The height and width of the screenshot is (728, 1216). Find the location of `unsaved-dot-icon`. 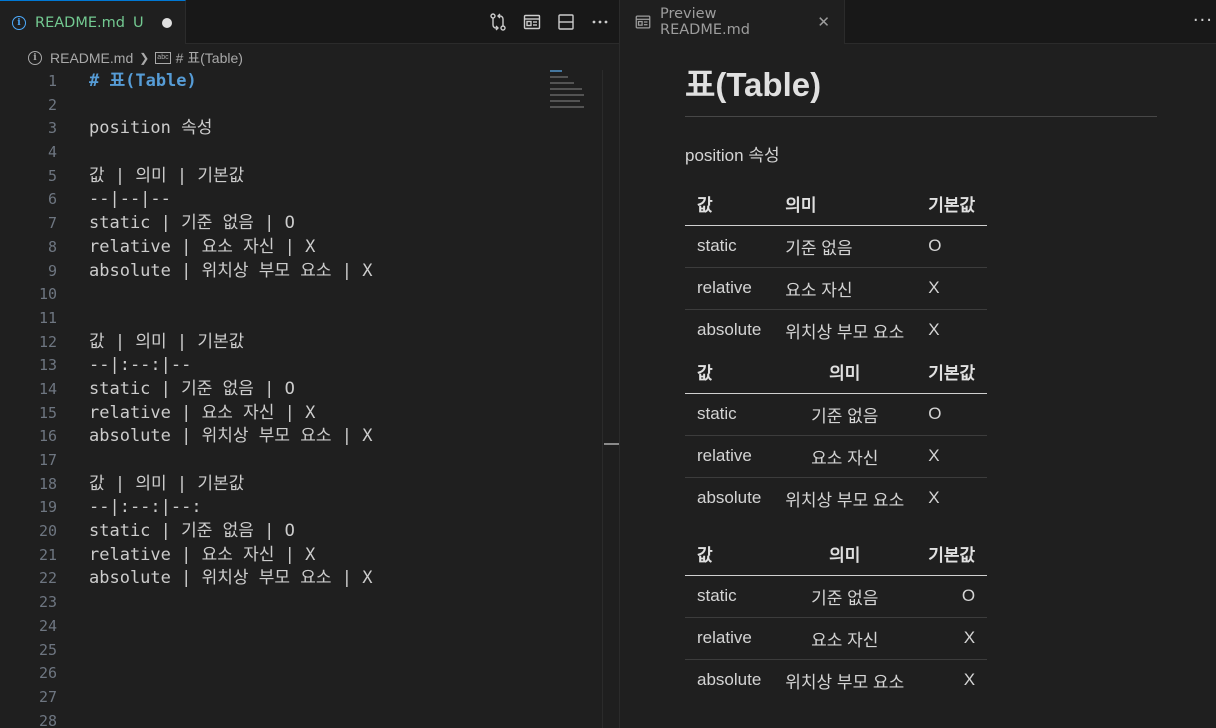

unsaved-dot-icon is located at coordinates (166, 22).